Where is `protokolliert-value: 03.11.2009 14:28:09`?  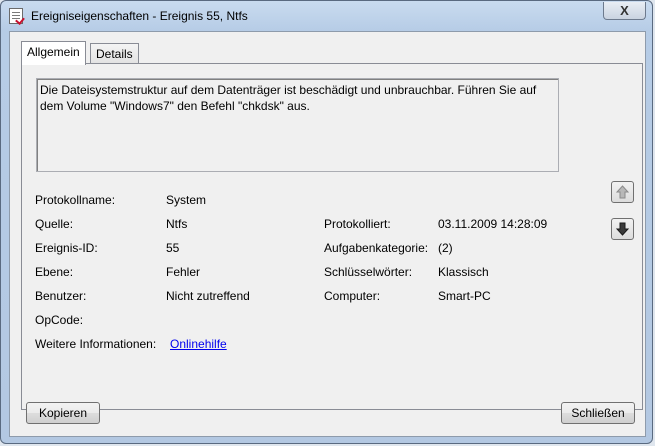 protokolliert-value: 03.11.2009 14:28:09 is located at coordinates (493, 224).